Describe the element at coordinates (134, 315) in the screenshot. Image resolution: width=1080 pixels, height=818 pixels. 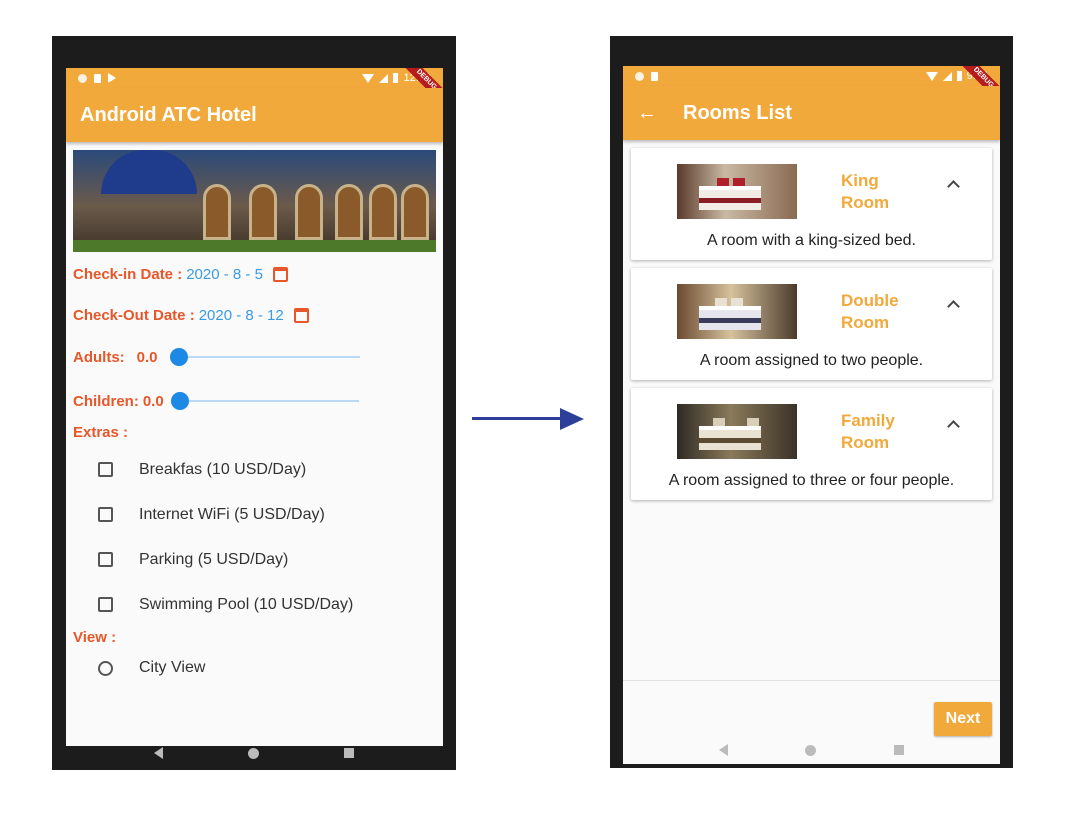
I see `check-out-label: Check-Out Date :` at that location.